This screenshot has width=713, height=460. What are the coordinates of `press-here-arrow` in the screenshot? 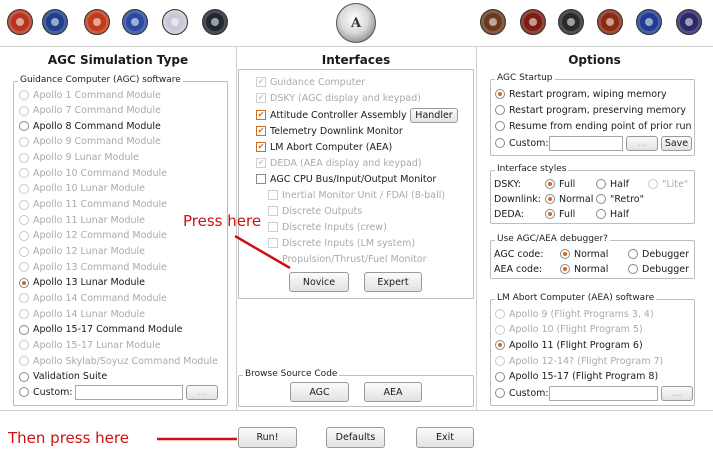 It's located at (262, 252).